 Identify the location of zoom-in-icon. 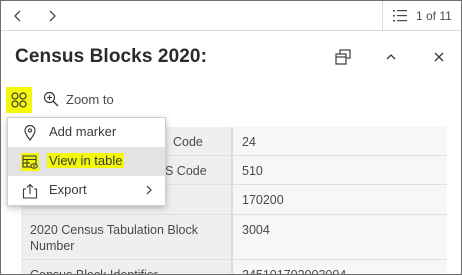
(51, 99).